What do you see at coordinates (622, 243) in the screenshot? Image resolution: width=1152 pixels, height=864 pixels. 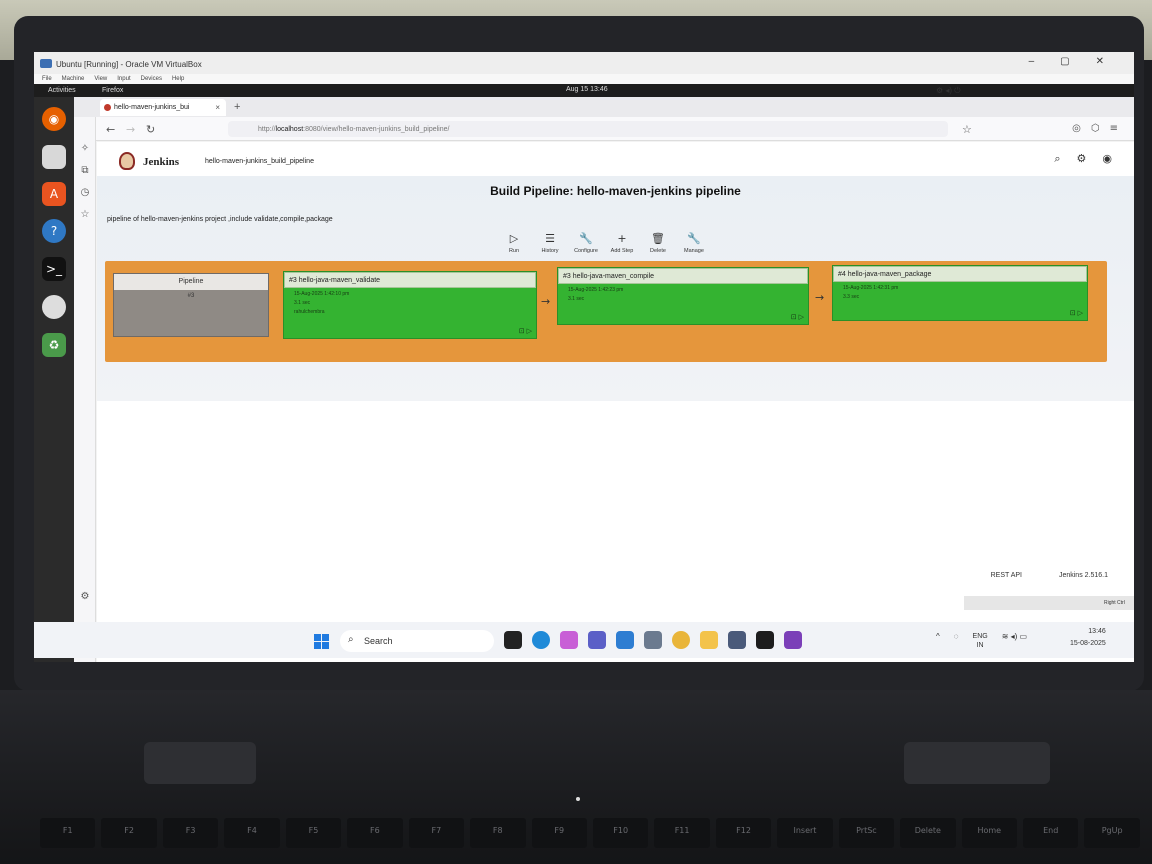 I see `add-step-button: + Add Step` at bounding box center [622, 243].